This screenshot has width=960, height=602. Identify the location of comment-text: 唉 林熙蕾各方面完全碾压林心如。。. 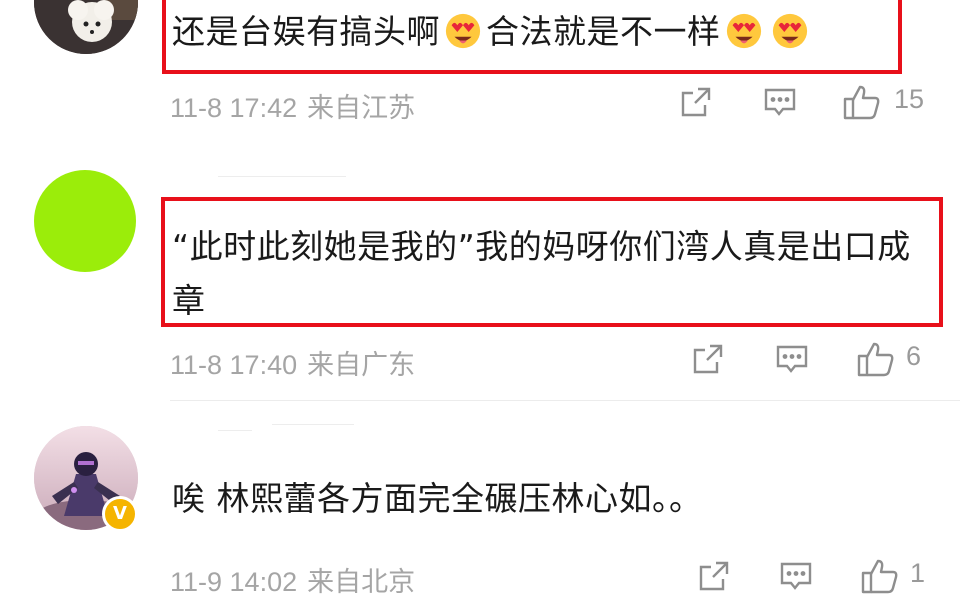
(437, 498).